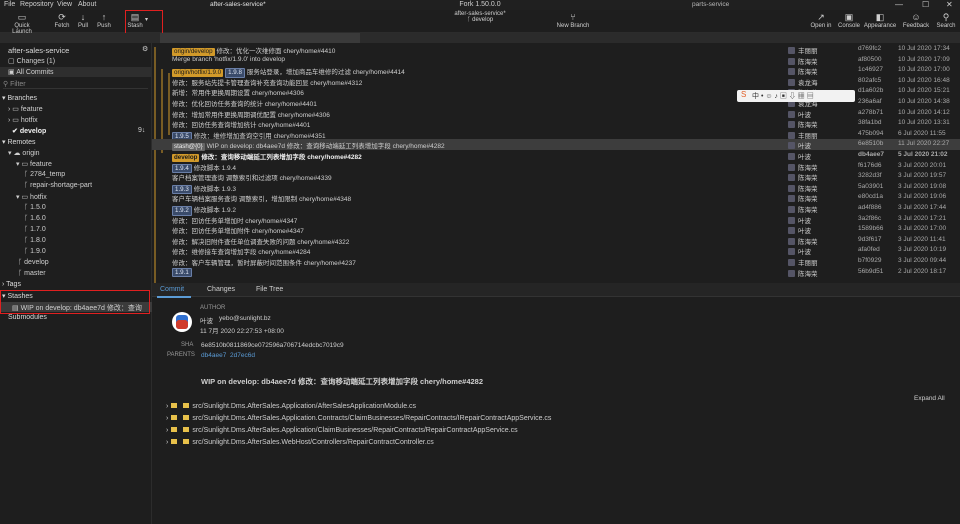 This screenshot has height=524, width=960. What do you see at coordinates (44, 174) in the screenshot?
I see `remote-branch-2784-temp: ᚴ 2784_temp` at bounding box center [44, 174].